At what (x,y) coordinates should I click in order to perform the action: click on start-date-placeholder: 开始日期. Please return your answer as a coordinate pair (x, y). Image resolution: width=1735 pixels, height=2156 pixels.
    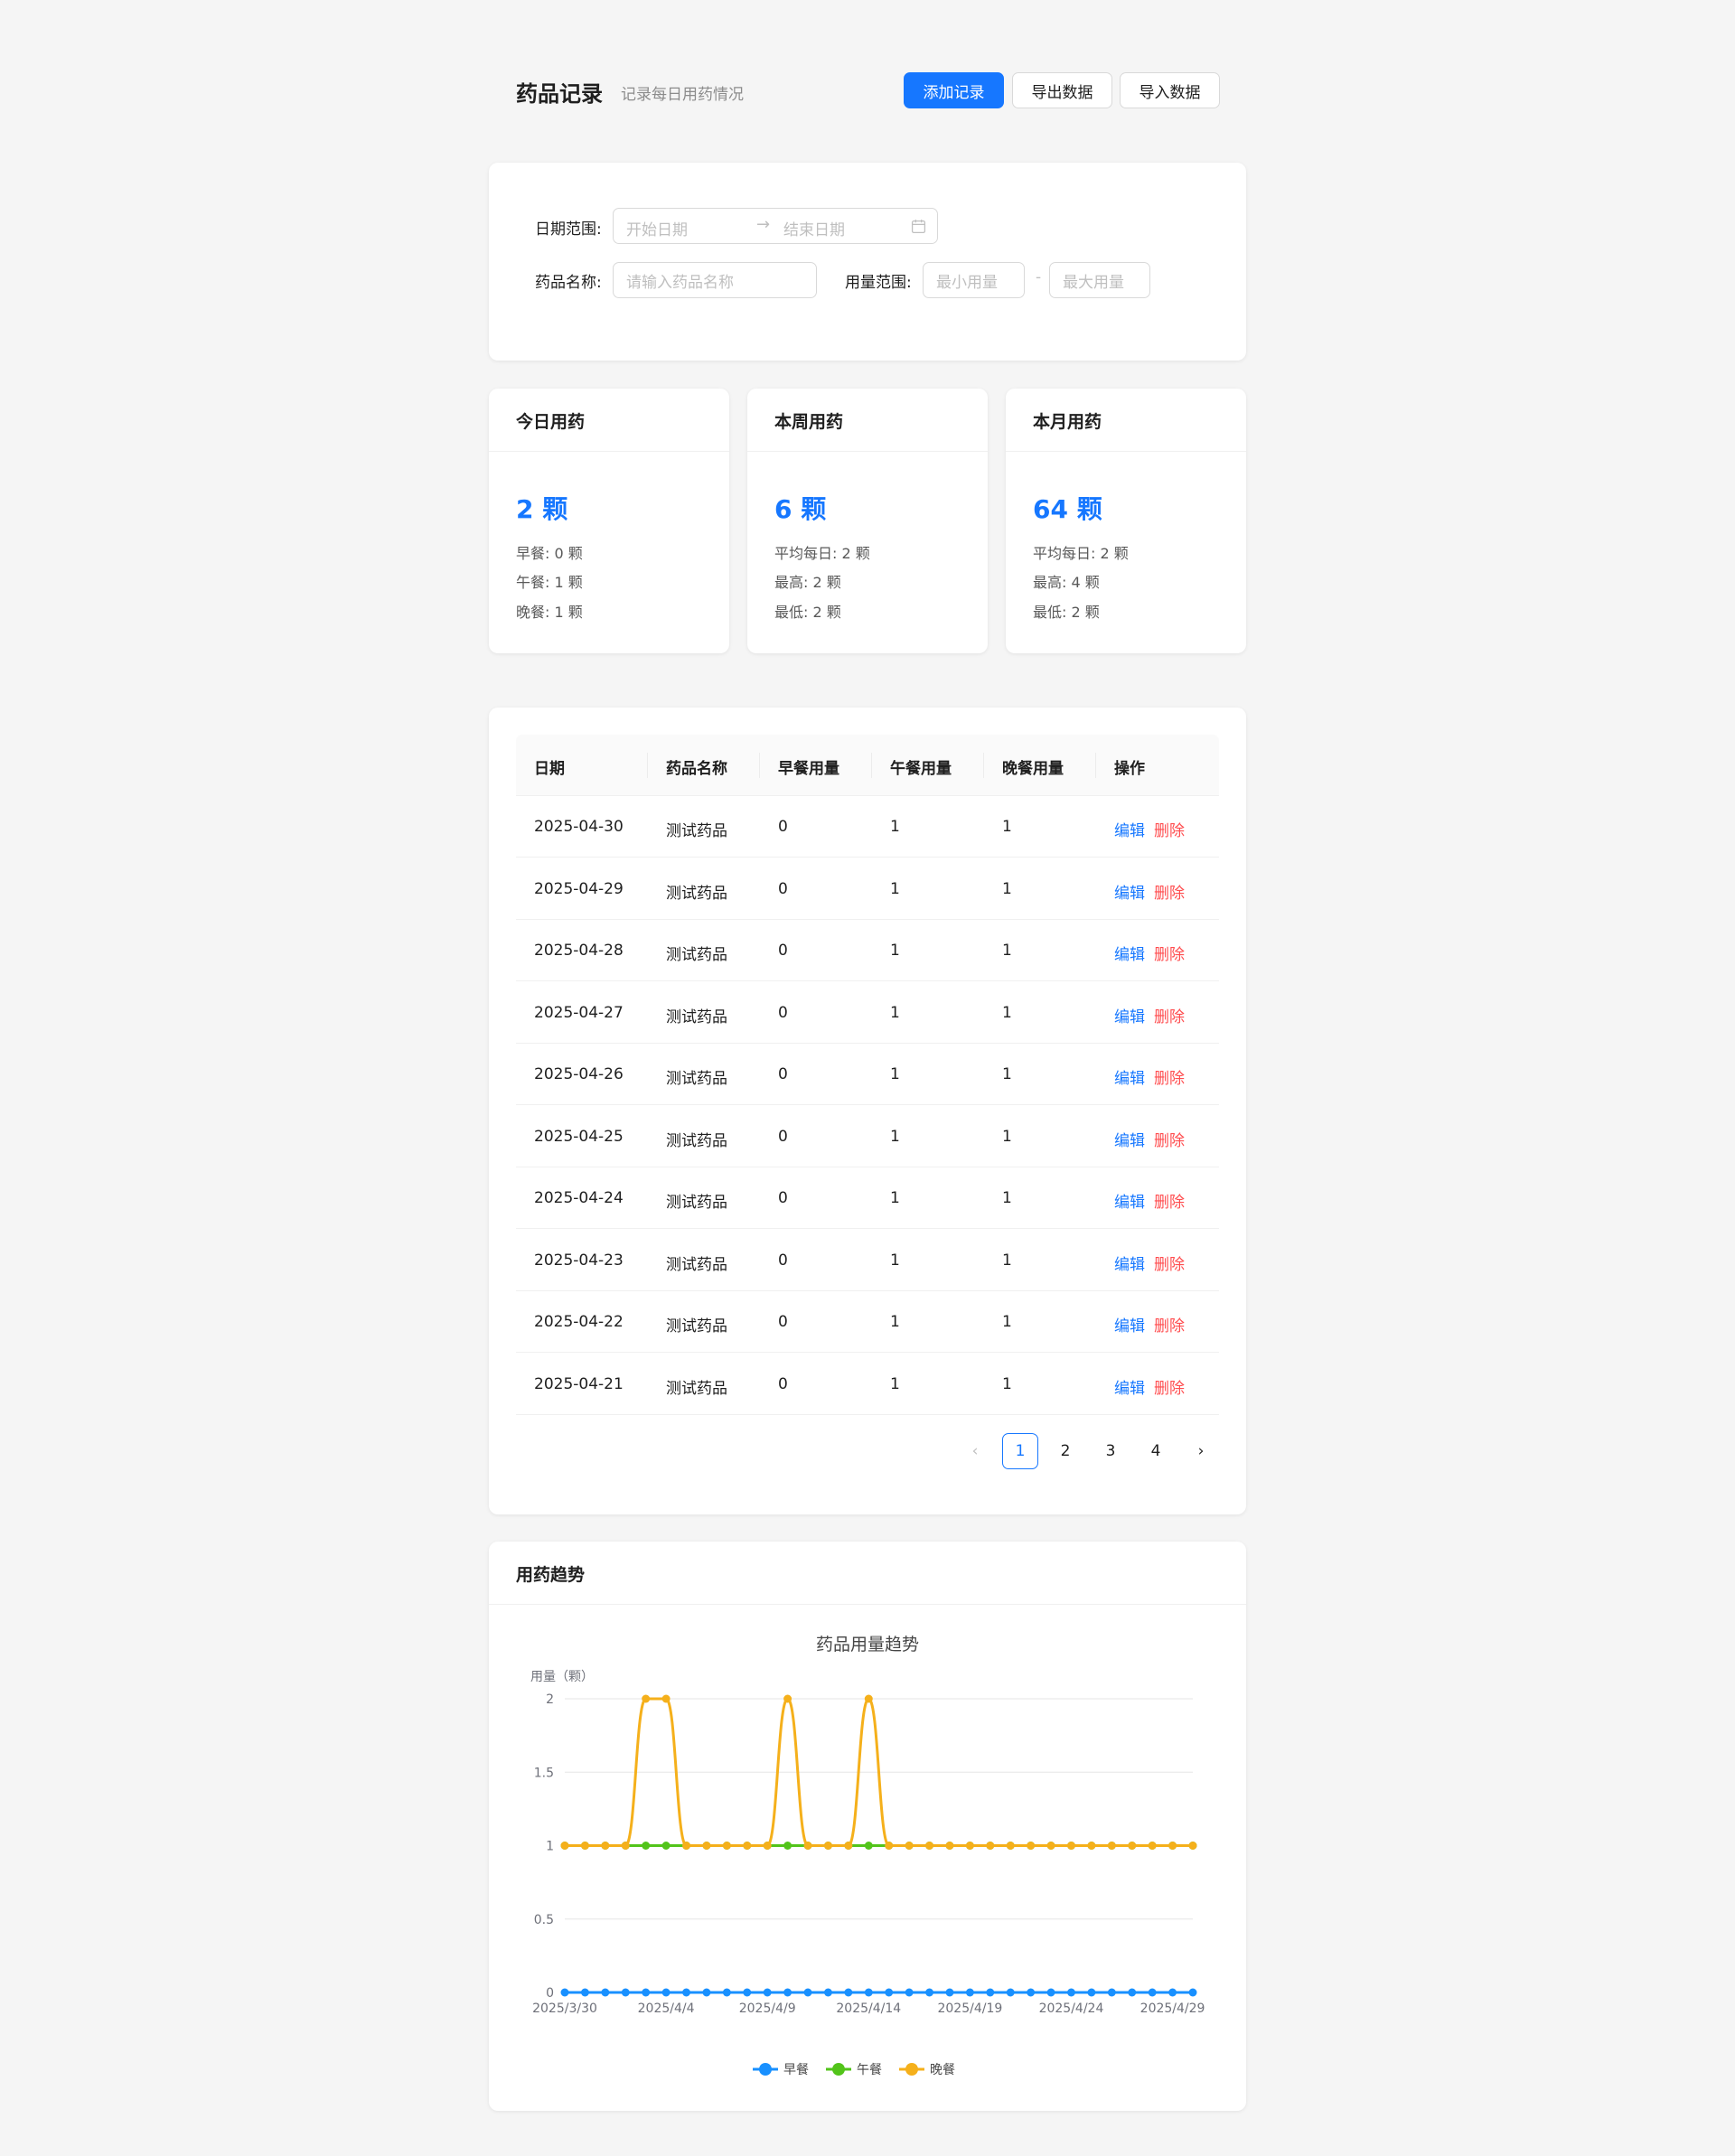
    Looking at the image, I should click on (657, 228).